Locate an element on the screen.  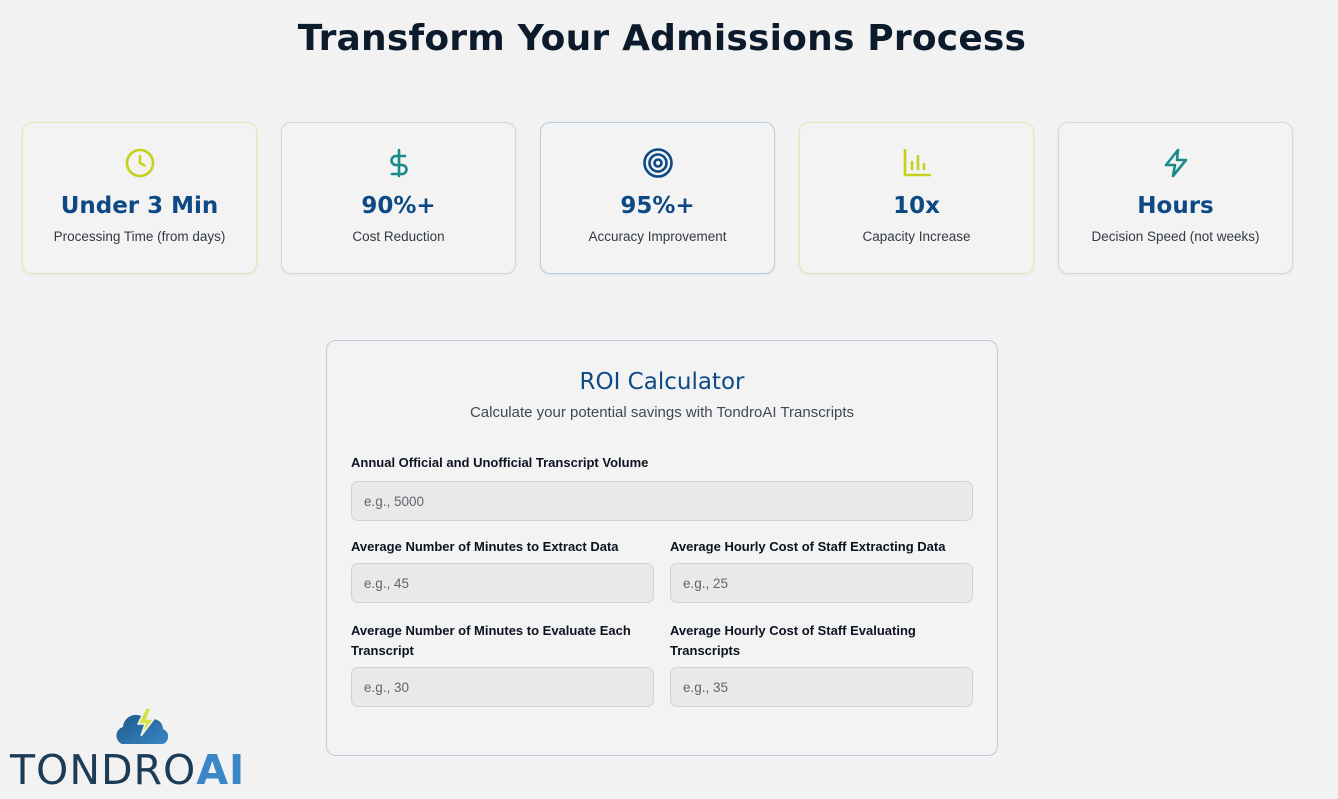
logo-text-accent: AI is located at coordinates (221, 770).